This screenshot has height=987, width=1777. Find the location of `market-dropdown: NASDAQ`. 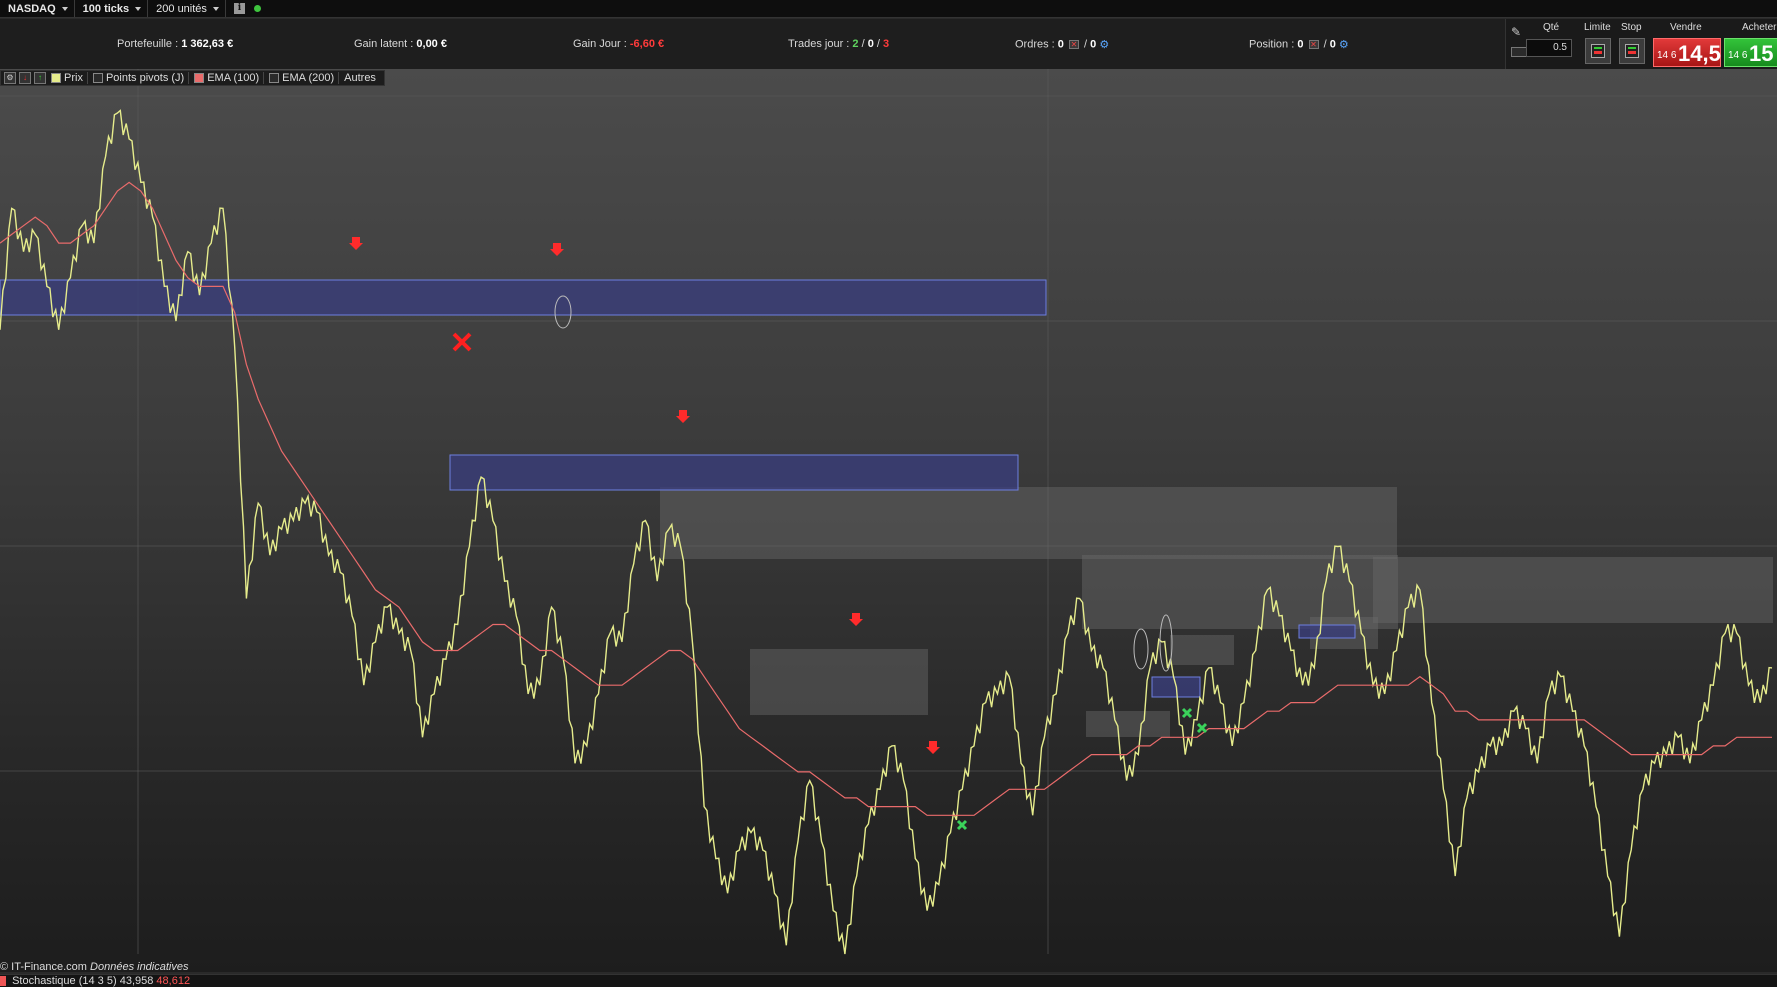

market-dropdown: NASDAQ is located at coordinates (37, 8).